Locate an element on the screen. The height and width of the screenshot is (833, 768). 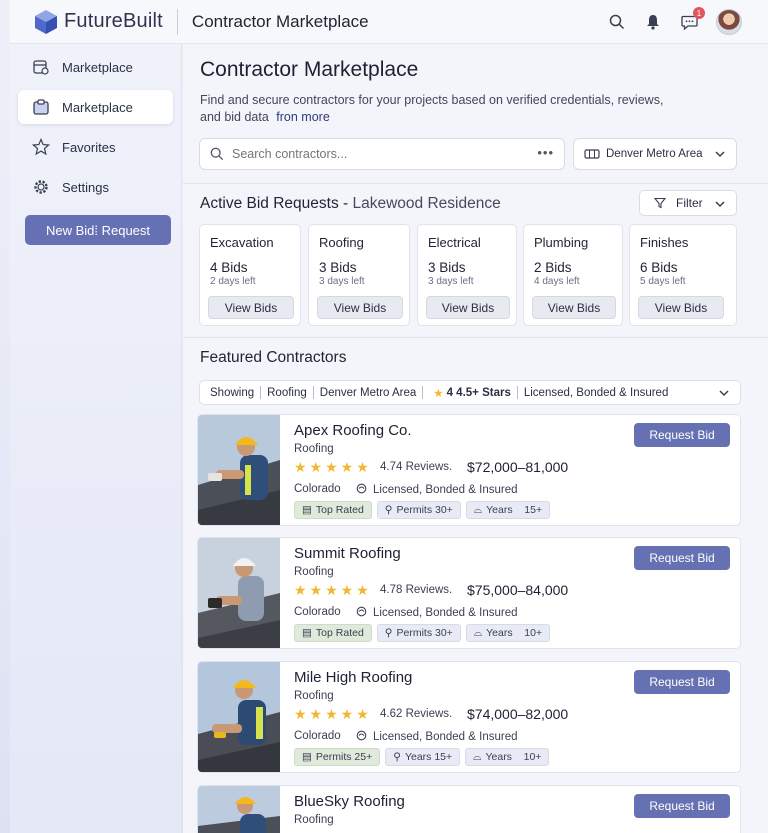
review-count: 4.62 Reviews. is located at coordinates (416, 714).